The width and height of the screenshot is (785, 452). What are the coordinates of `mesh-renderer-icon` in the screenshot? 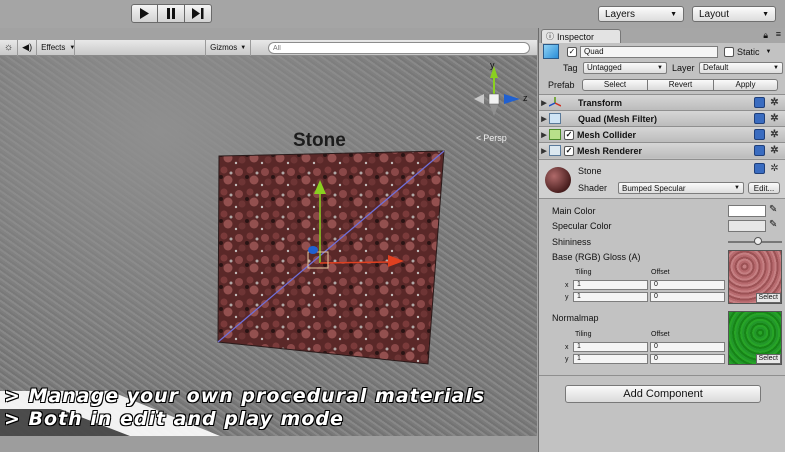 It's located at (555, 150).